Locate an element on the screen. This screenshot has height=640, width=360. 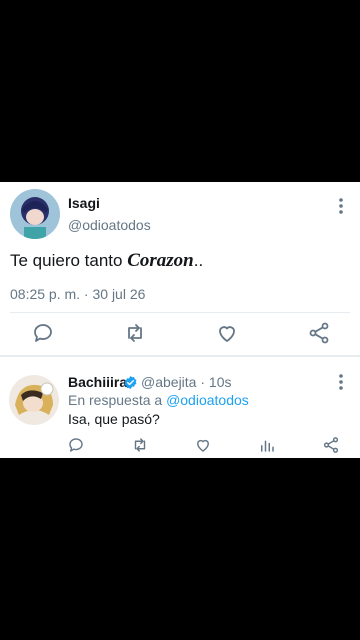
share-icon is located at coordinates (319, 333).